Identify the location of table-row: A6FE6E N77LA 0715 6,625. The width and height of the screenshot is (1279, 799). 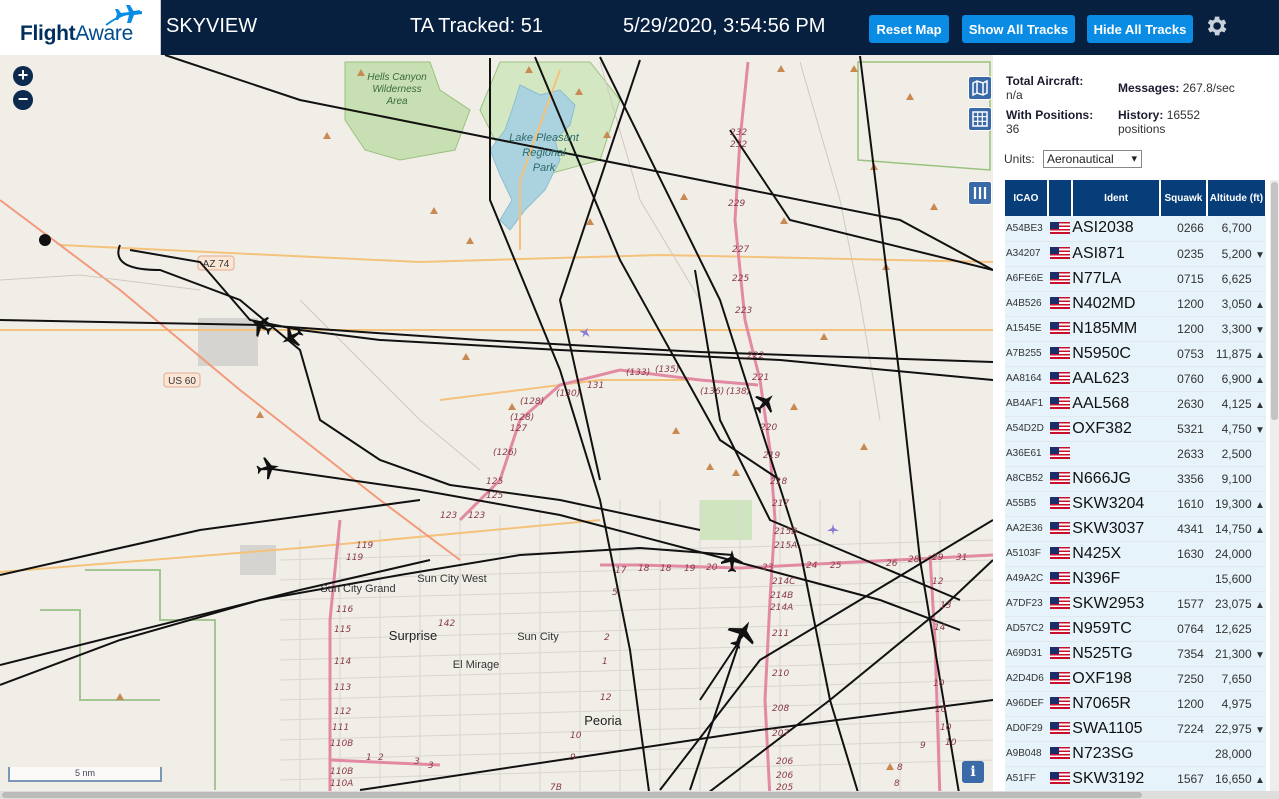
(1135, 279).